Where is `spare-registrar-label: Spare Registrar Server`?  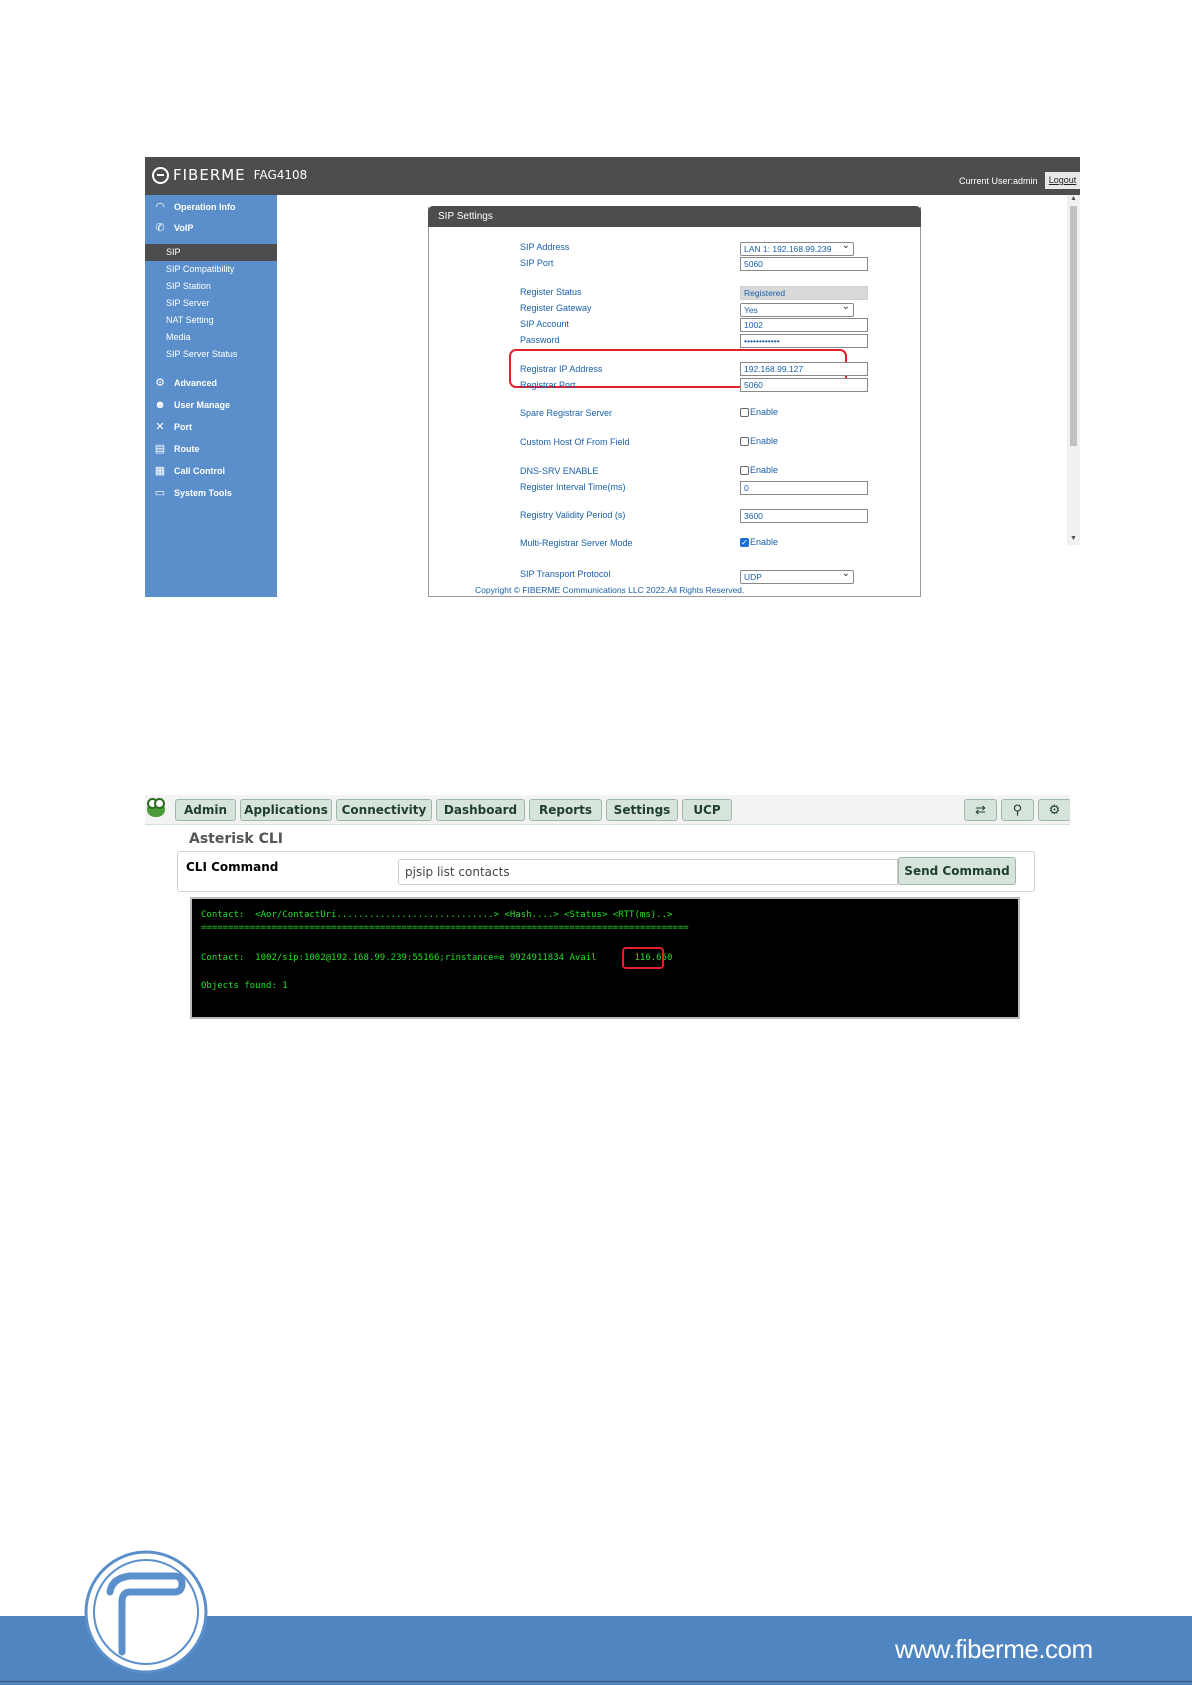 spare-registrar-label: Spare Registrar Server is located at coordinates (566, 413).